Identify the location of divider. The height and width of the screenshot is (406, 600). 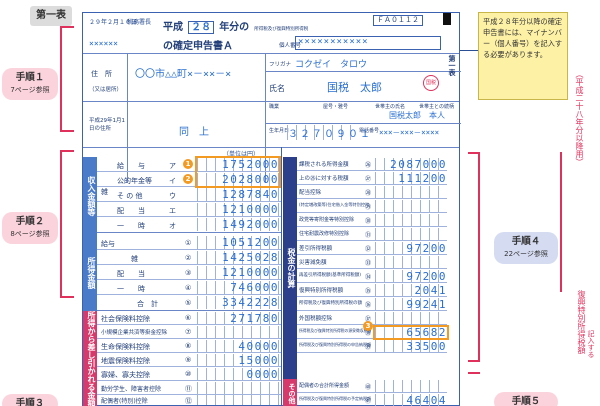
(281, 276).